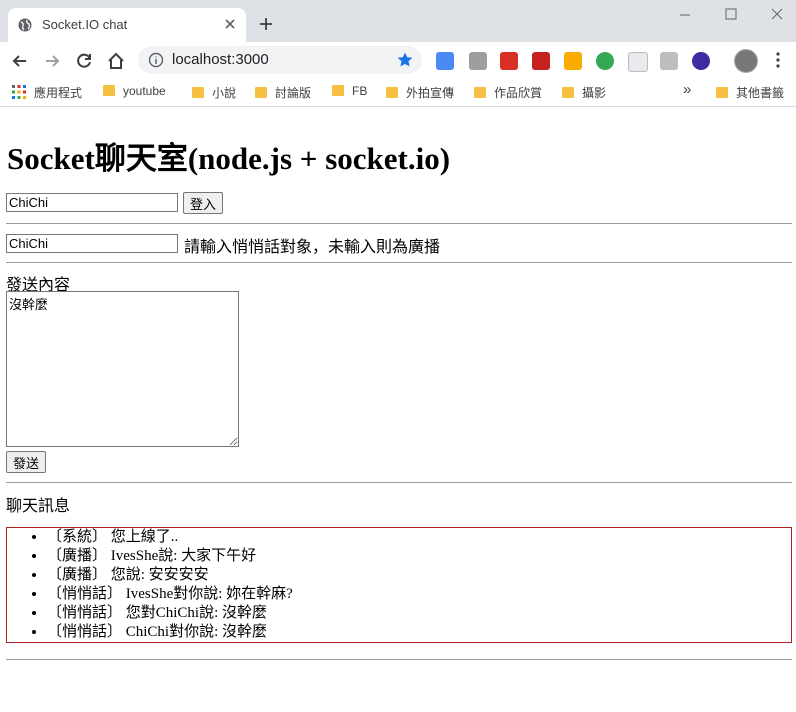  I want to click on whisper-hint: 請輸入悄悄話對象，未輸入則為廣播, so click(312, 246).